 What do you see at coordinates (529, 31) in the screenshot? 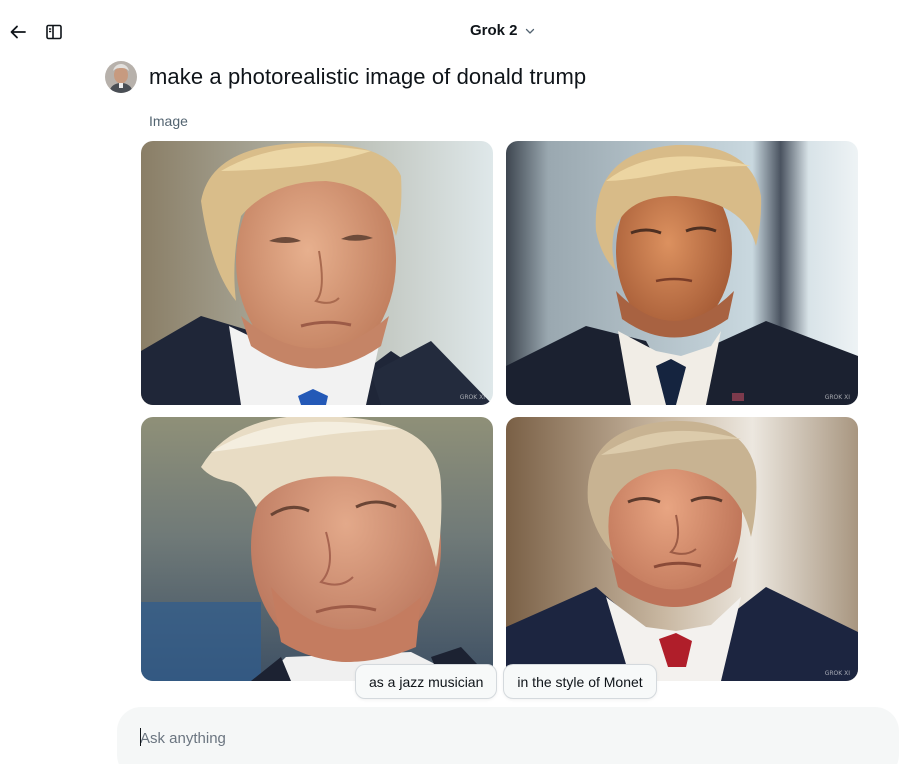
I see `chevron-down-icon` at bounding box center [529, 31].